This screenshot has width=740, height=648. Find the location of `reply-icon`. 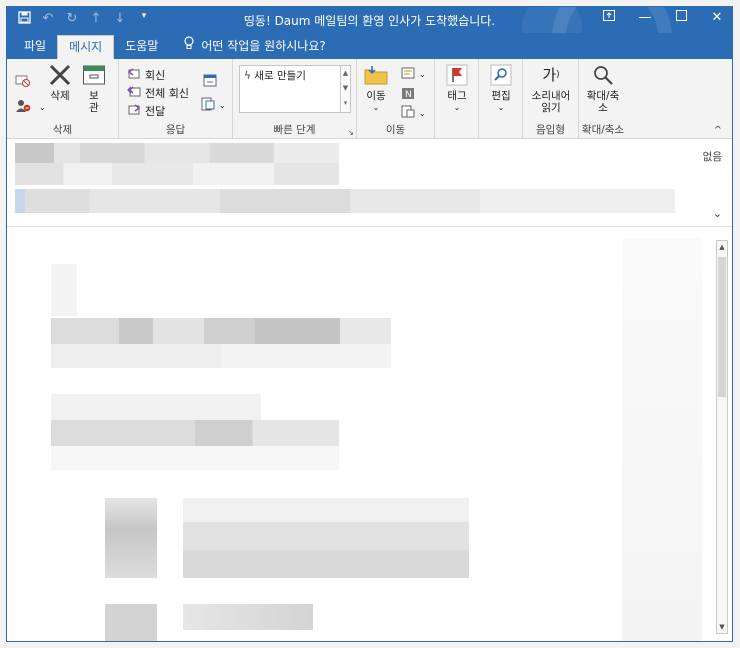

reply-icon is located at coordinates (134, 75).